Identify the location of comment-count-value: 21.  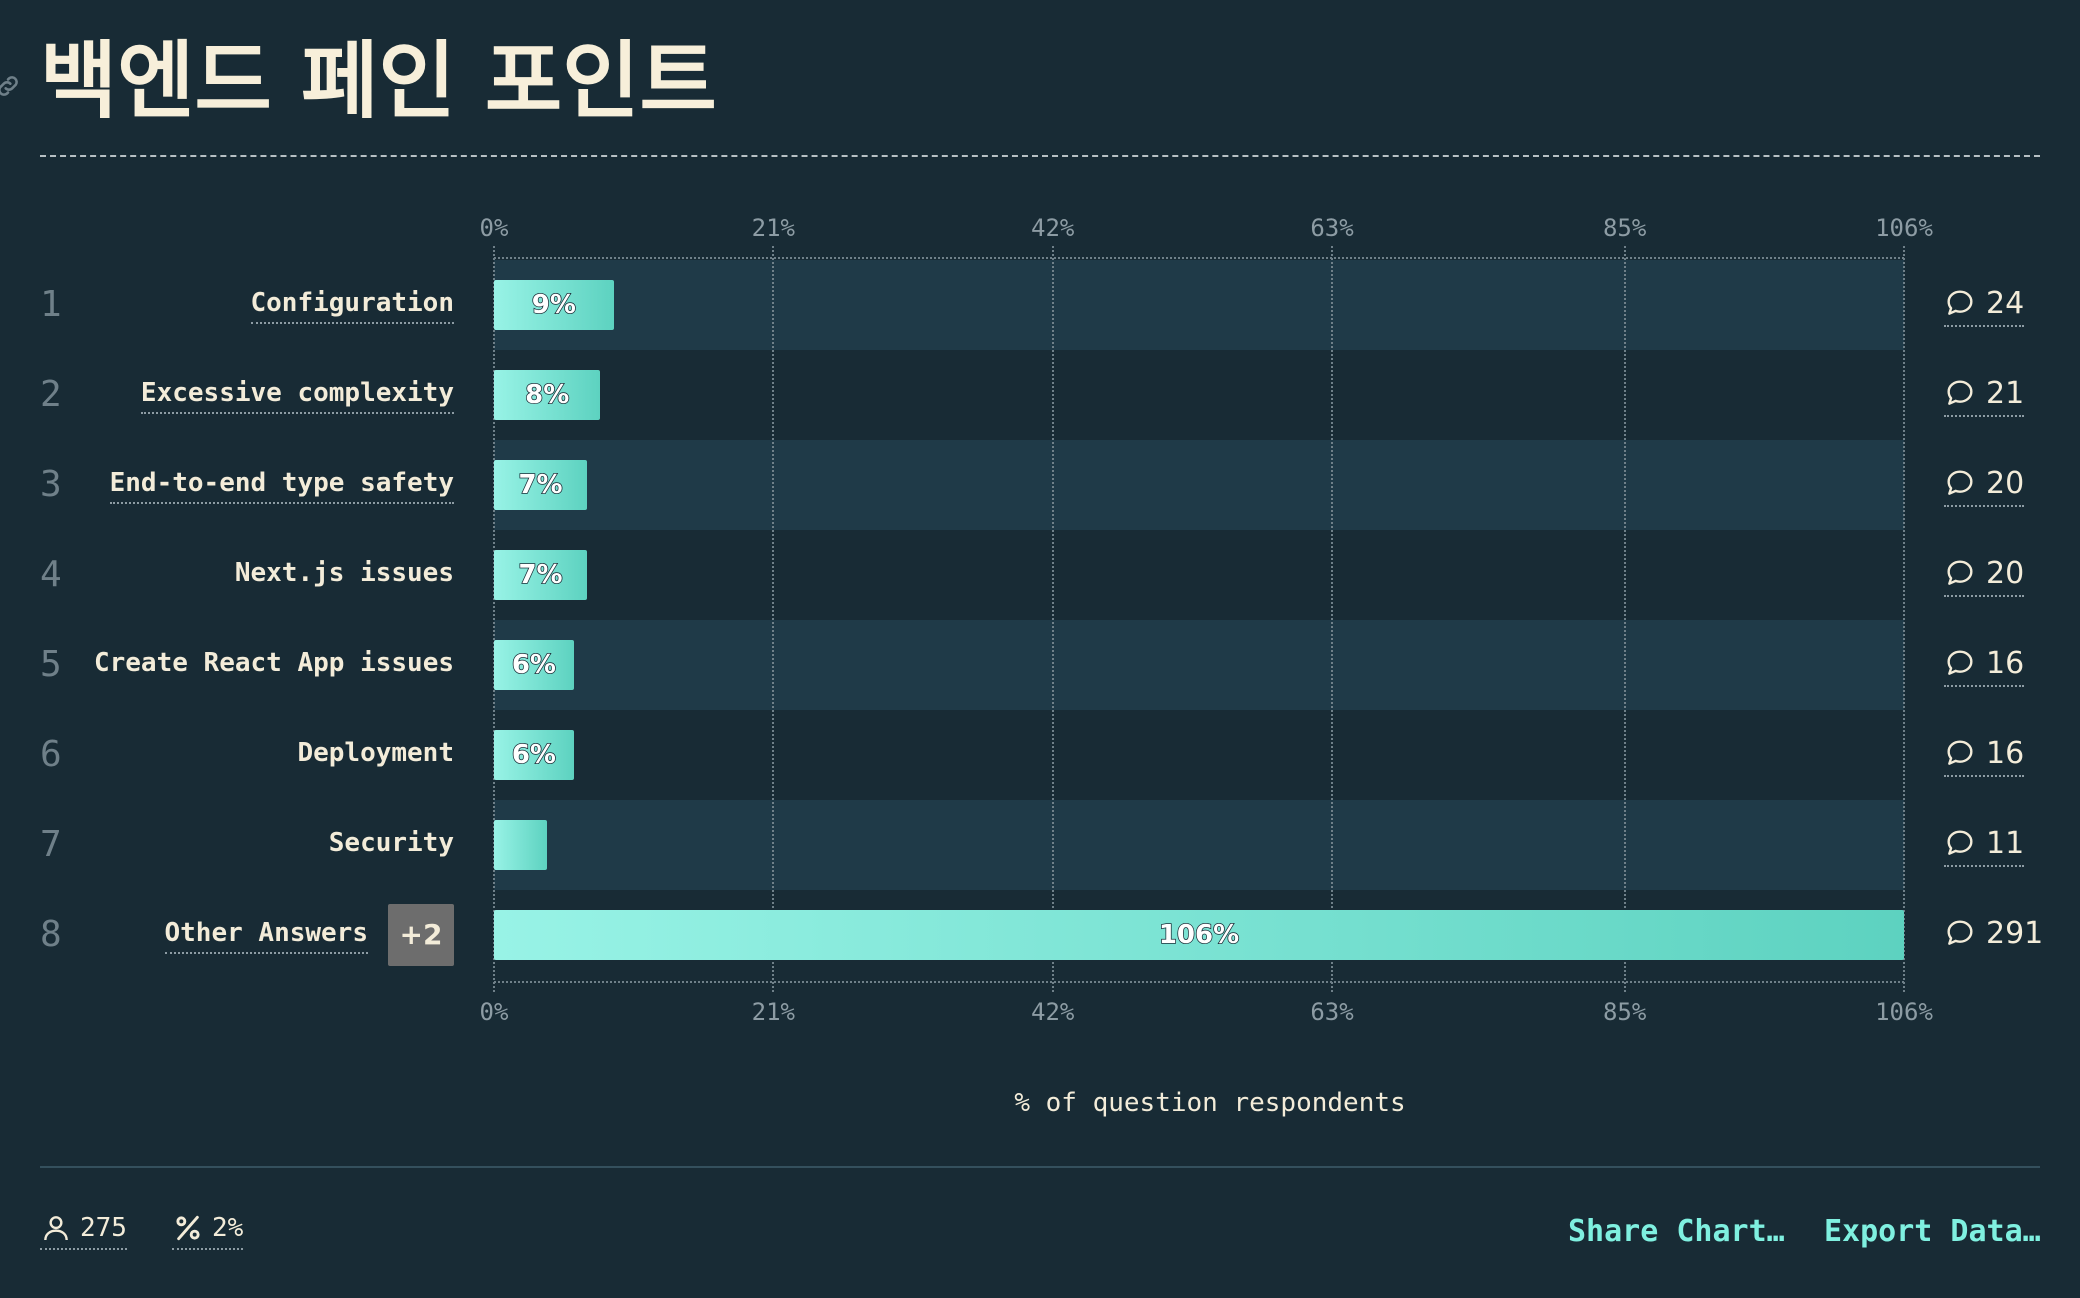
(2005, 393).